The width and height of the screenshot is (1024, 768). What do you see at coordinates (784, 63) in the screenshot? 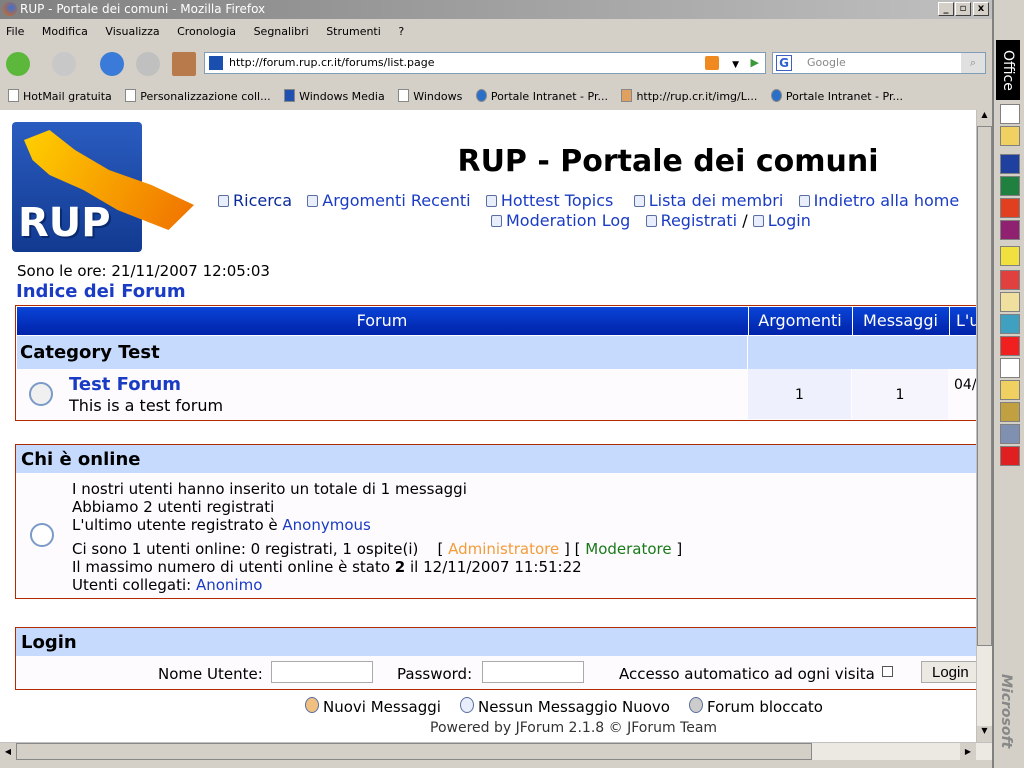
I see `google-icon: G` at bounding box center [784, 63].